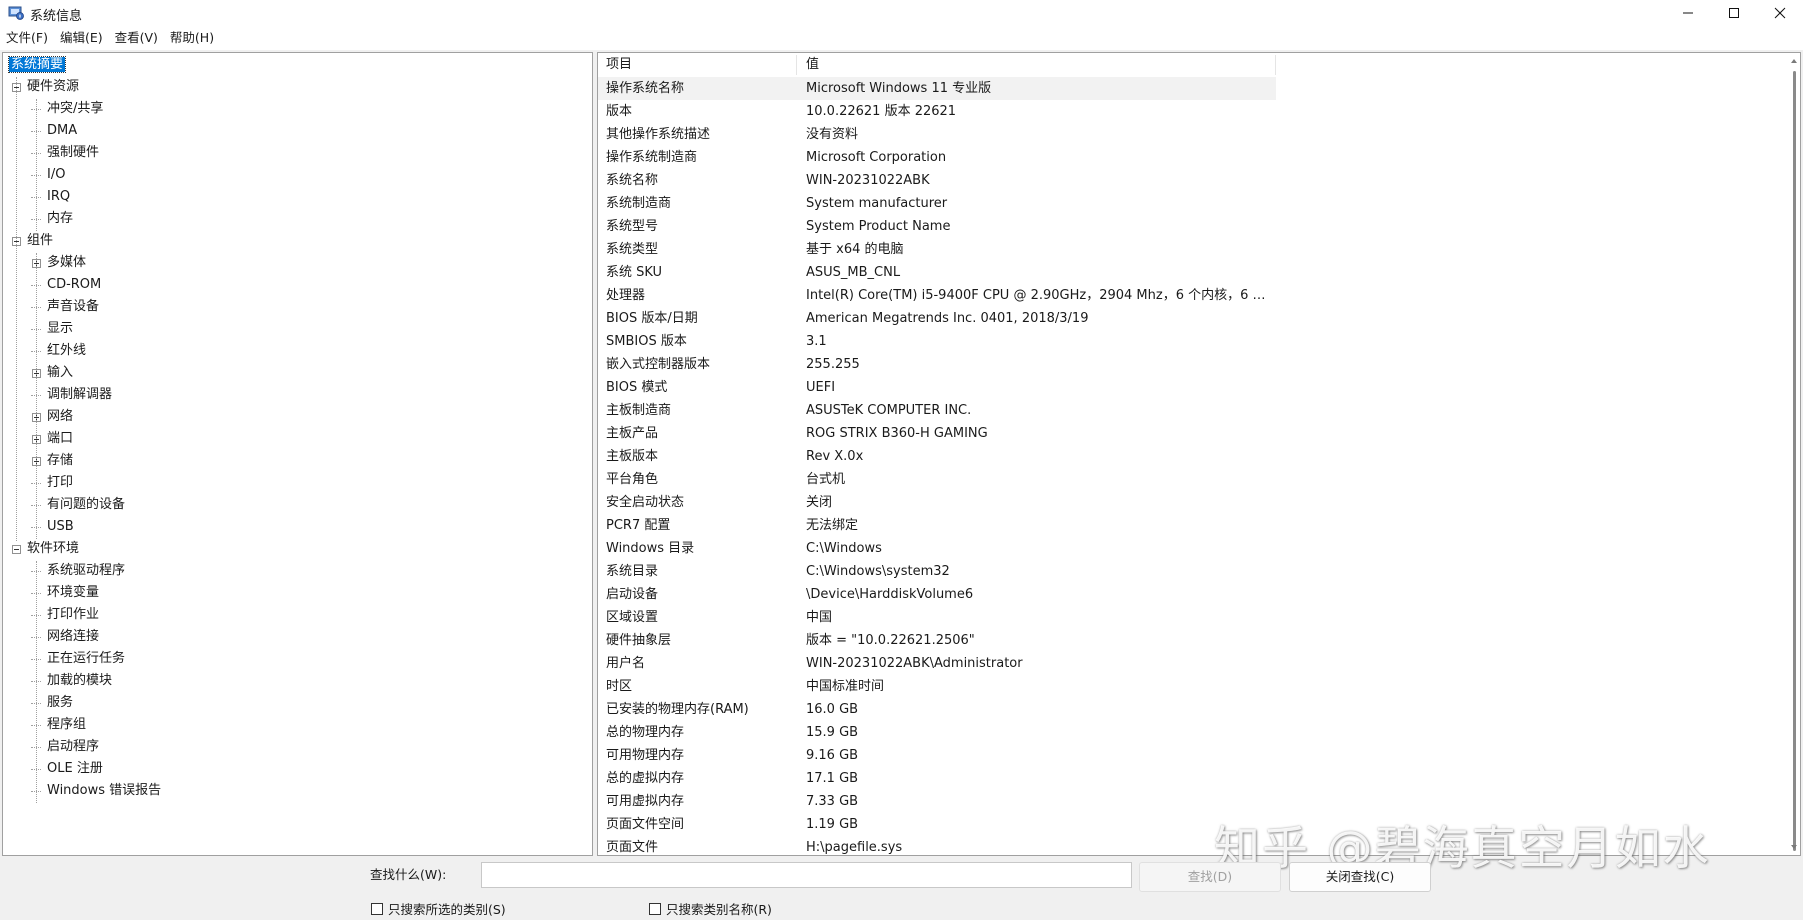 The width and height of the screenshot is (1803, 920). I want to click on close-icon, so click(1780, 13).